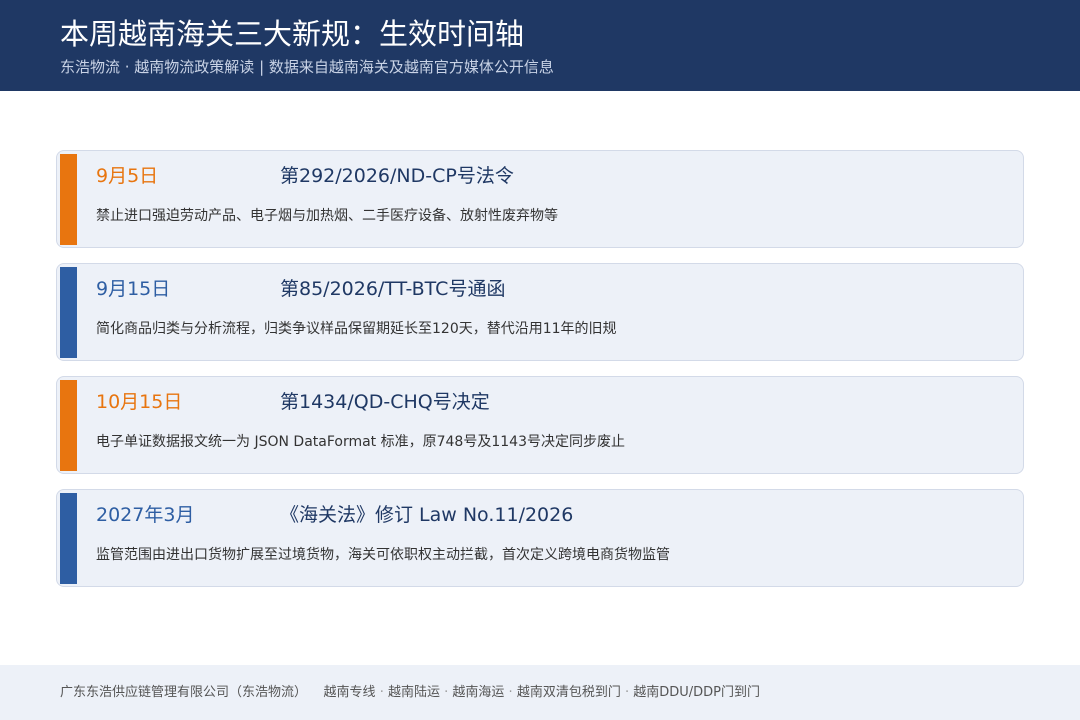  What do you see at coordinates (413, 692) in the screenshot?
I see `footer-service: 越南陆运` at bounding box center [413, 692].